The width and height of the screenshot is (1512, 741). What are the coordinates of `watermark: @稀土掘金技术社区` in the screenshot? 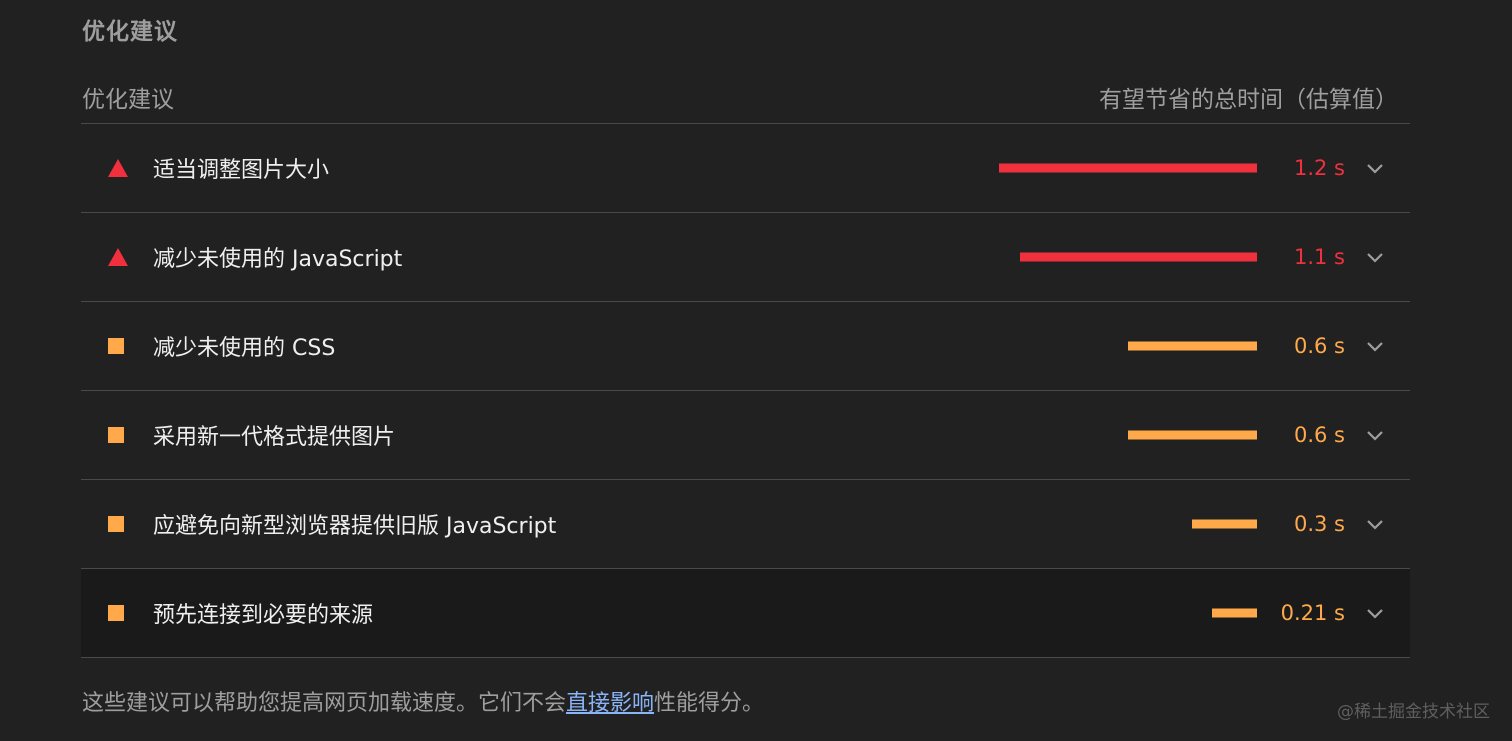 It's located at (1413, 712).